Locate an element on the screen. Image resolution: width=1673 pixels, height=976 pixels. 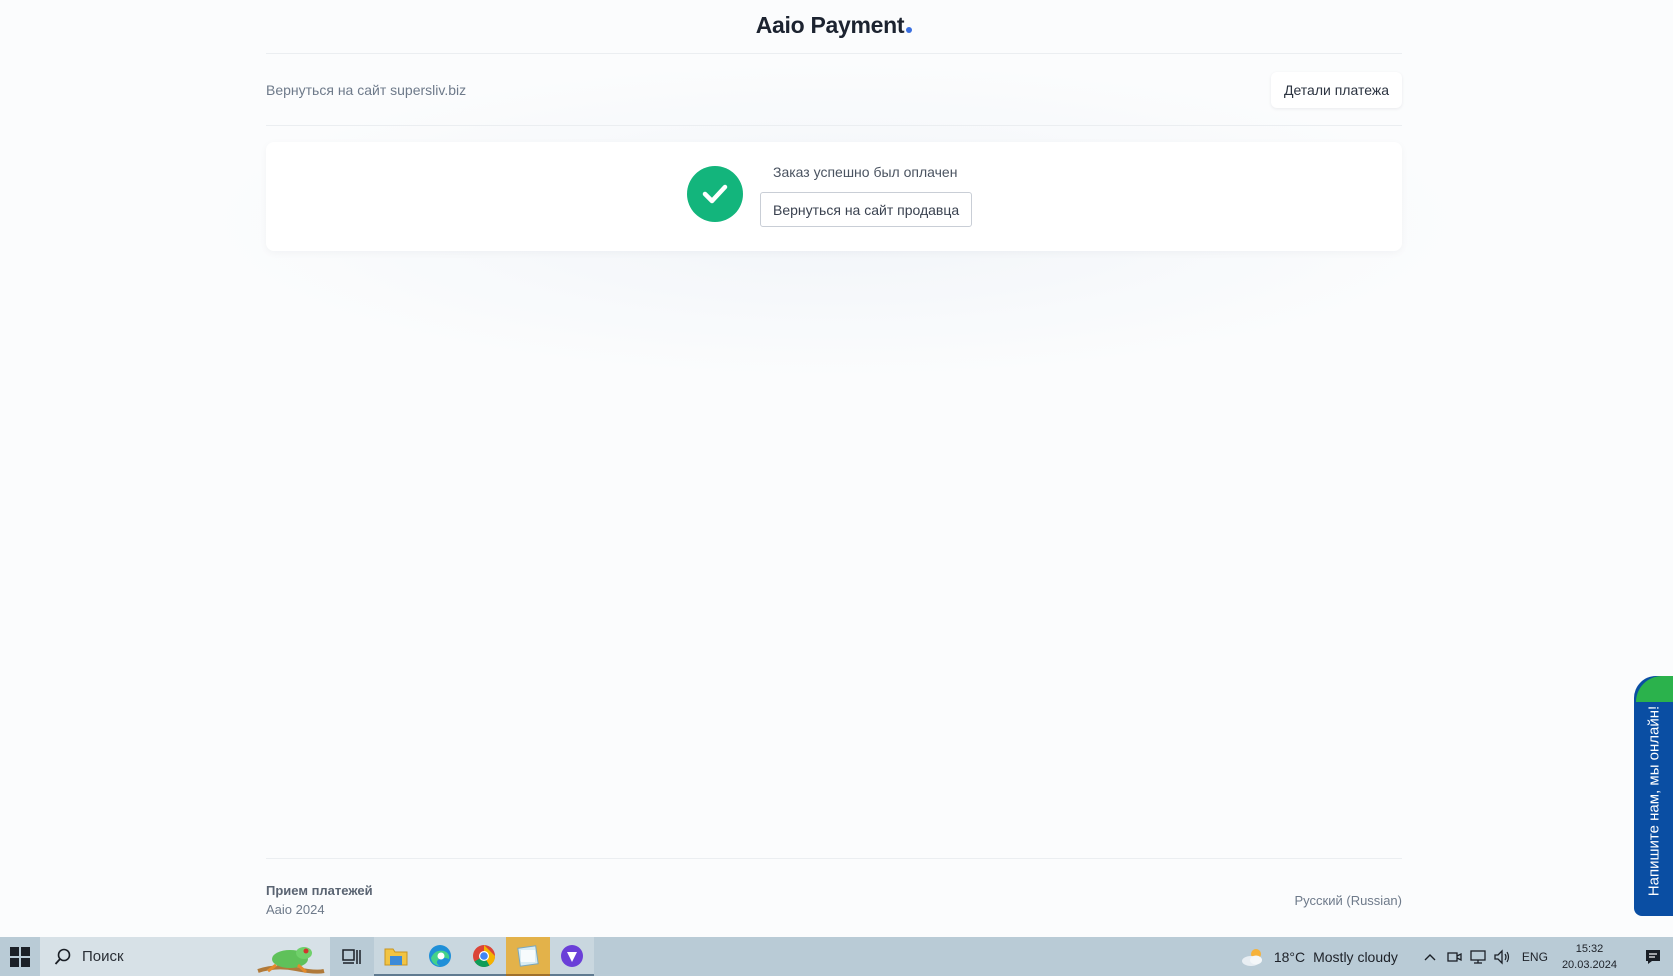
vpn-app-button is located at coordinates (572, 956).